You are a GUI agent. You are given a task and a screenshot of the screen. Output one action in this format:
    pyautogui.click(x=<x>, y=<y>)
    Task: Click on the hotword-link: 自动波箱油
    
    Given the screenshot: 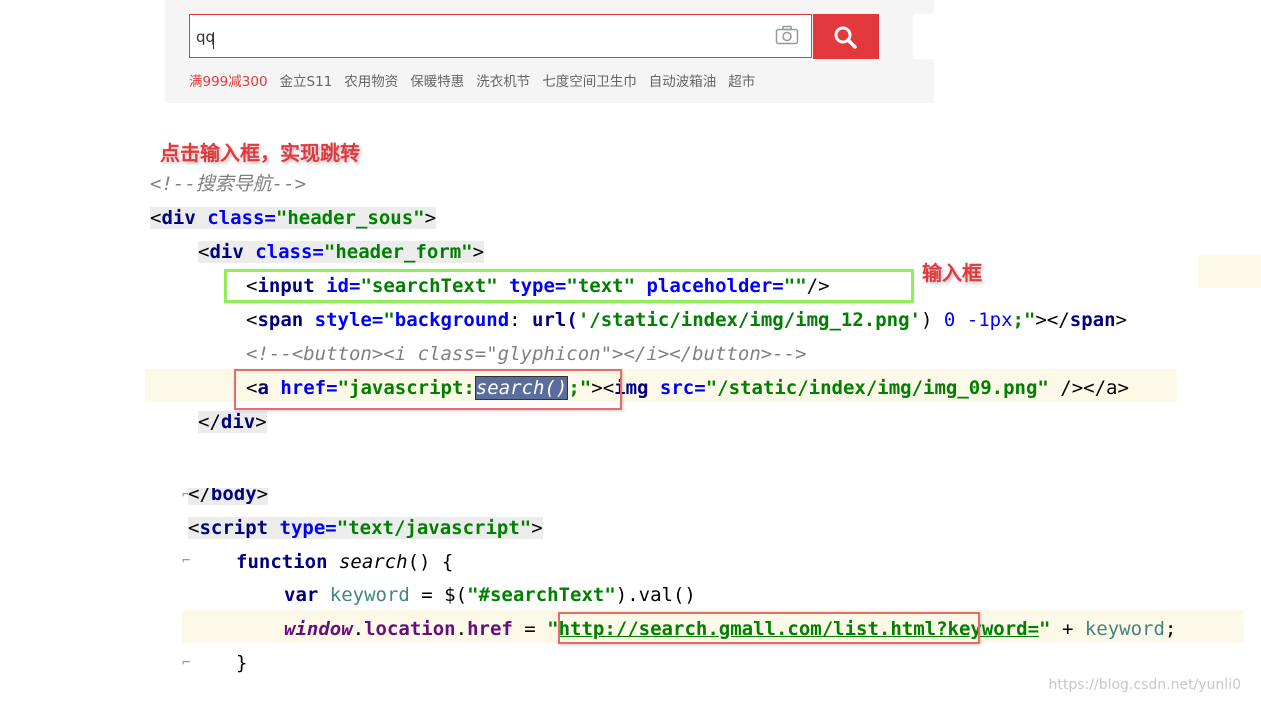 What is the action you would take?
    pyautogui.click(x=683, y=82)
    